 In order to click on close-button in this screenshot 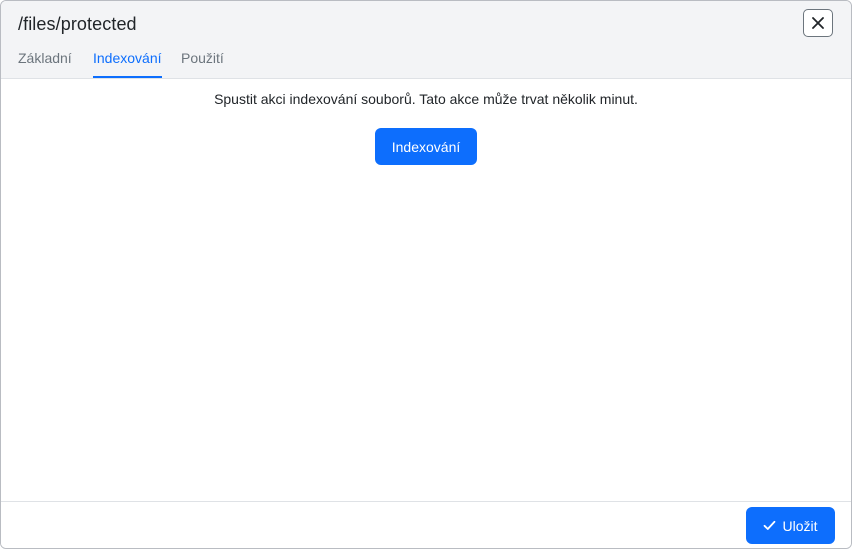, I will do `click(818, 23)`.